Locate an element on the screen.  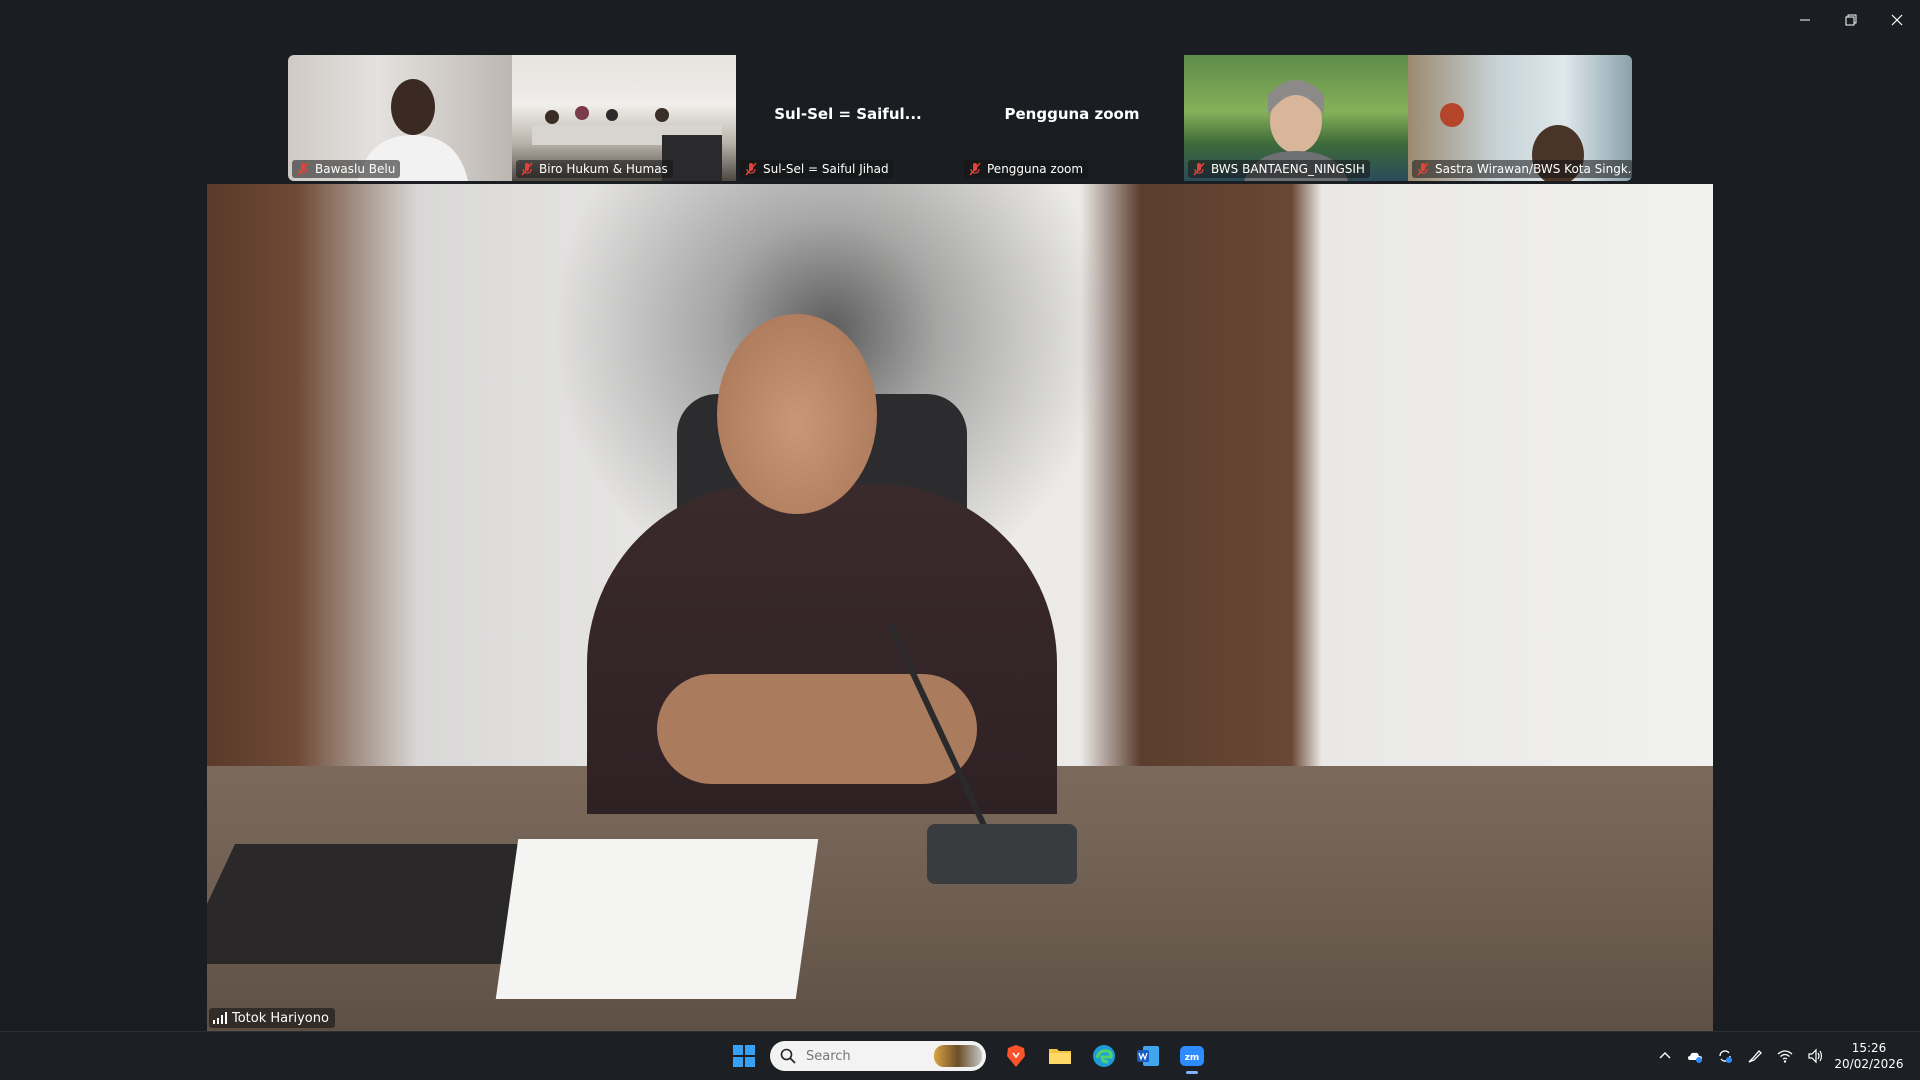
edge-browser-icon is located at coordinates (1104, 1056).